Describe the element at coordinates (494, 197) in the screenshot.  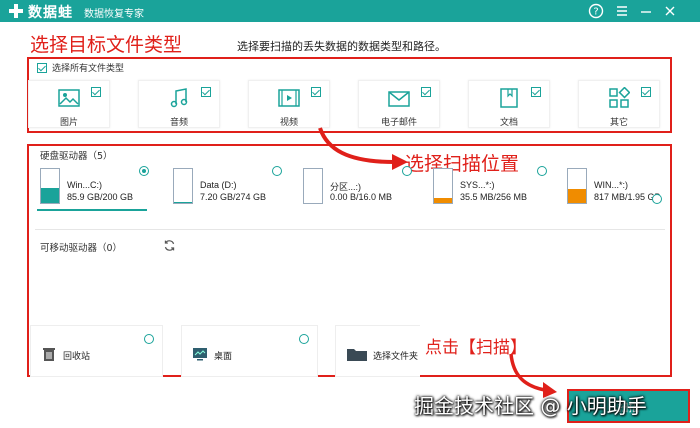
I see `drive-size: 35.5 MB/256 MB` at that location.